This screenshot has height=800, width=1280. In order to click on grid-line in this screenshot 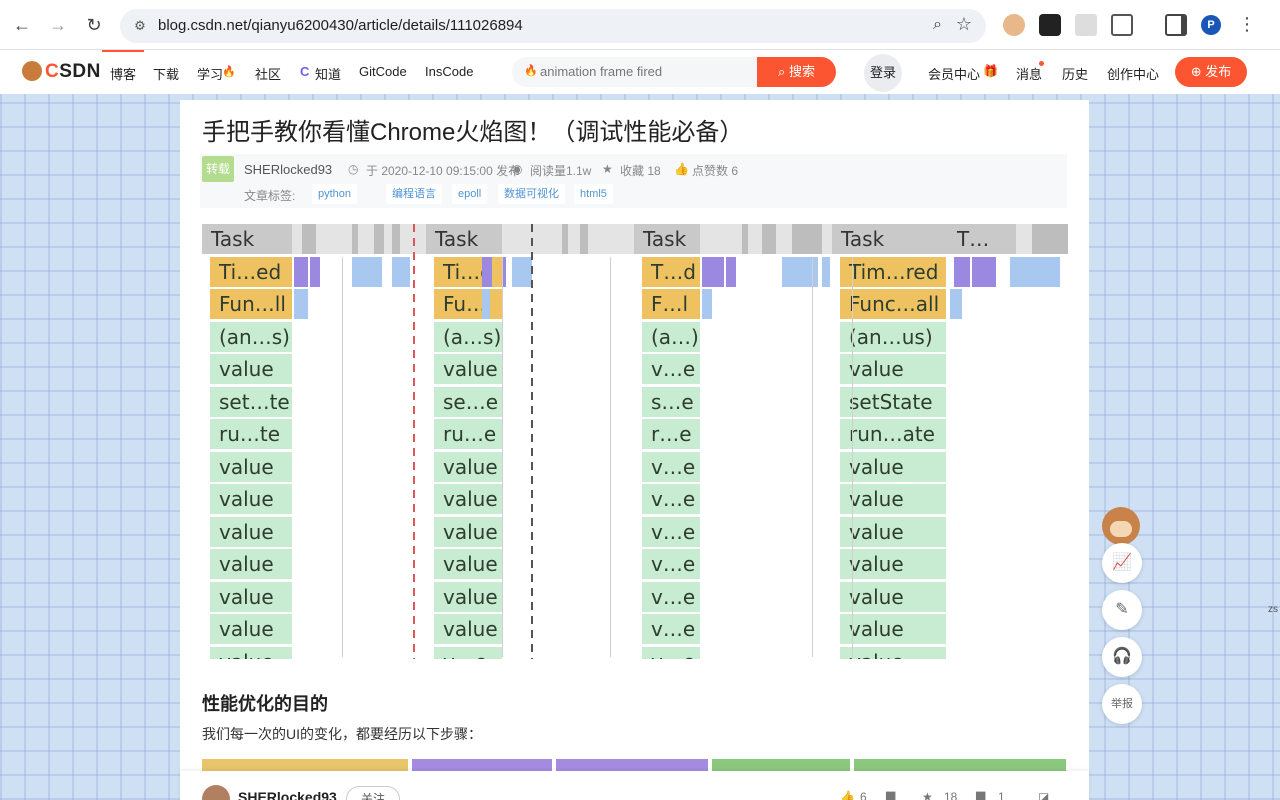, I will do `click(502, 456)`.